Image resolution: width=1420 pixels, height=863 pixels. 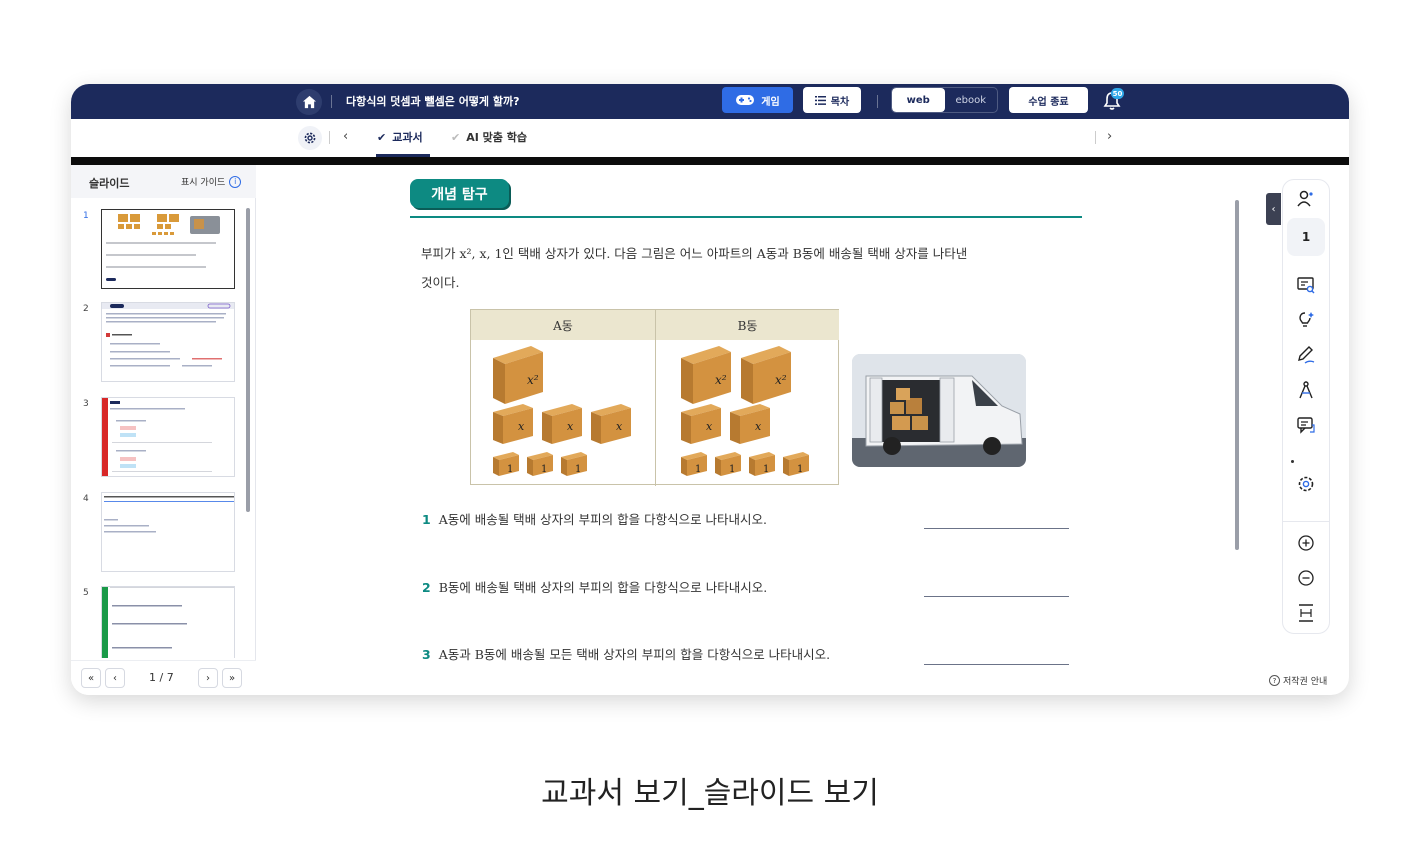 What do you see at coordinates (1306, 613) in the screenshot?
I see `fit-height-icon` at bounding box center [1306, 613].